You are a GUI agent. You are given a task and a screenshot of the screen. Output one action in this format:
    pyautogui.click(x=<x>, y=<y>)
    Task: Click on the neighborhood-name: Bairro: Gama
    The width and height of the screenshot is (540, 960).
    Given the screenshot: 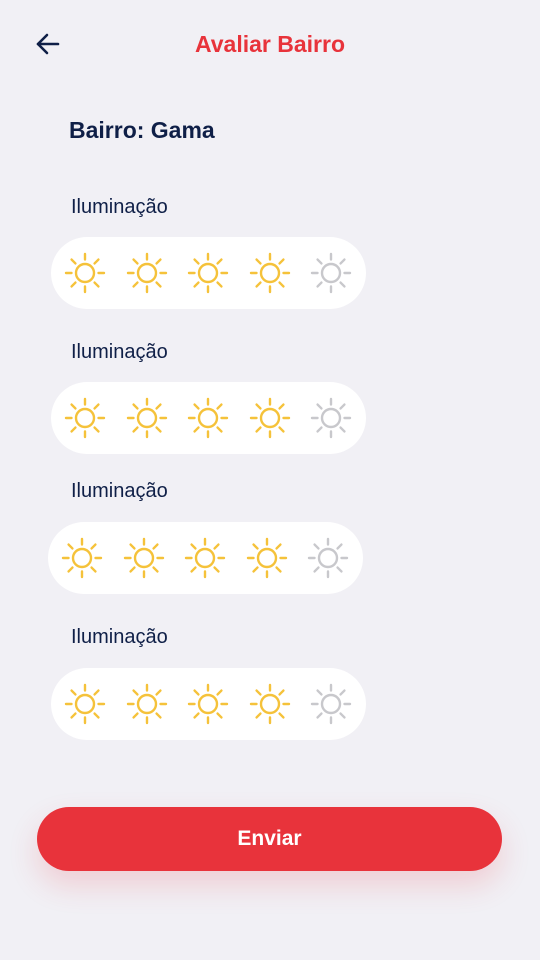 What is the action you would take?
    pyautogui.click(x=142, y=130)
    